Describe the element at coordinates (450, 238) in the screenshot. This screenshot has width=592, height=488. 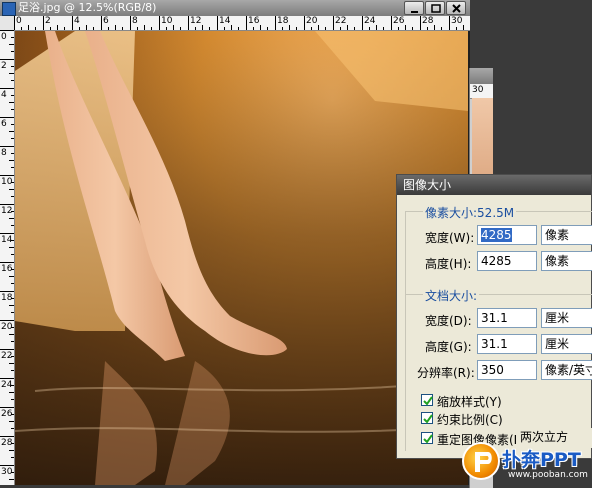
I see `pixel-width-label: 宽度(W):` at that location.